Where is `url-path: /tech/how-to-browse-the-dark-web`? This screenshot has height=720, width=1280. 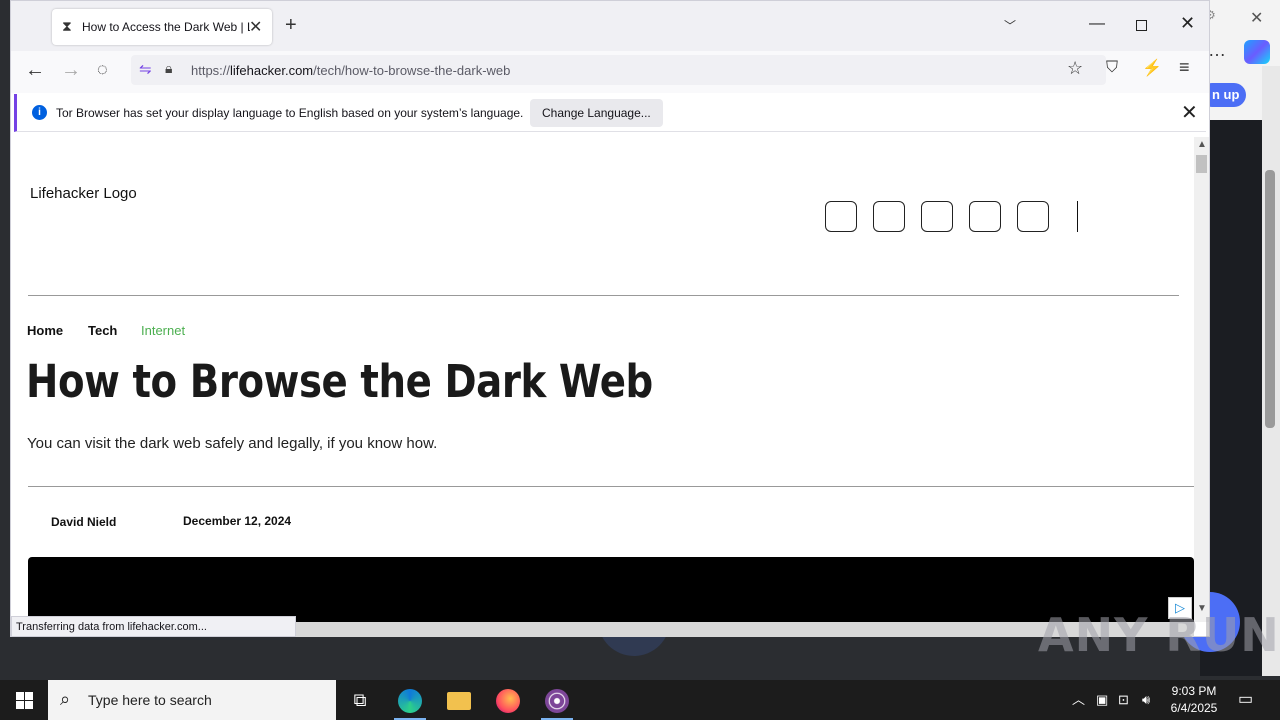 url-path: /tech/how-to-browse-the-dark-web is located at coordinates (412, 70).